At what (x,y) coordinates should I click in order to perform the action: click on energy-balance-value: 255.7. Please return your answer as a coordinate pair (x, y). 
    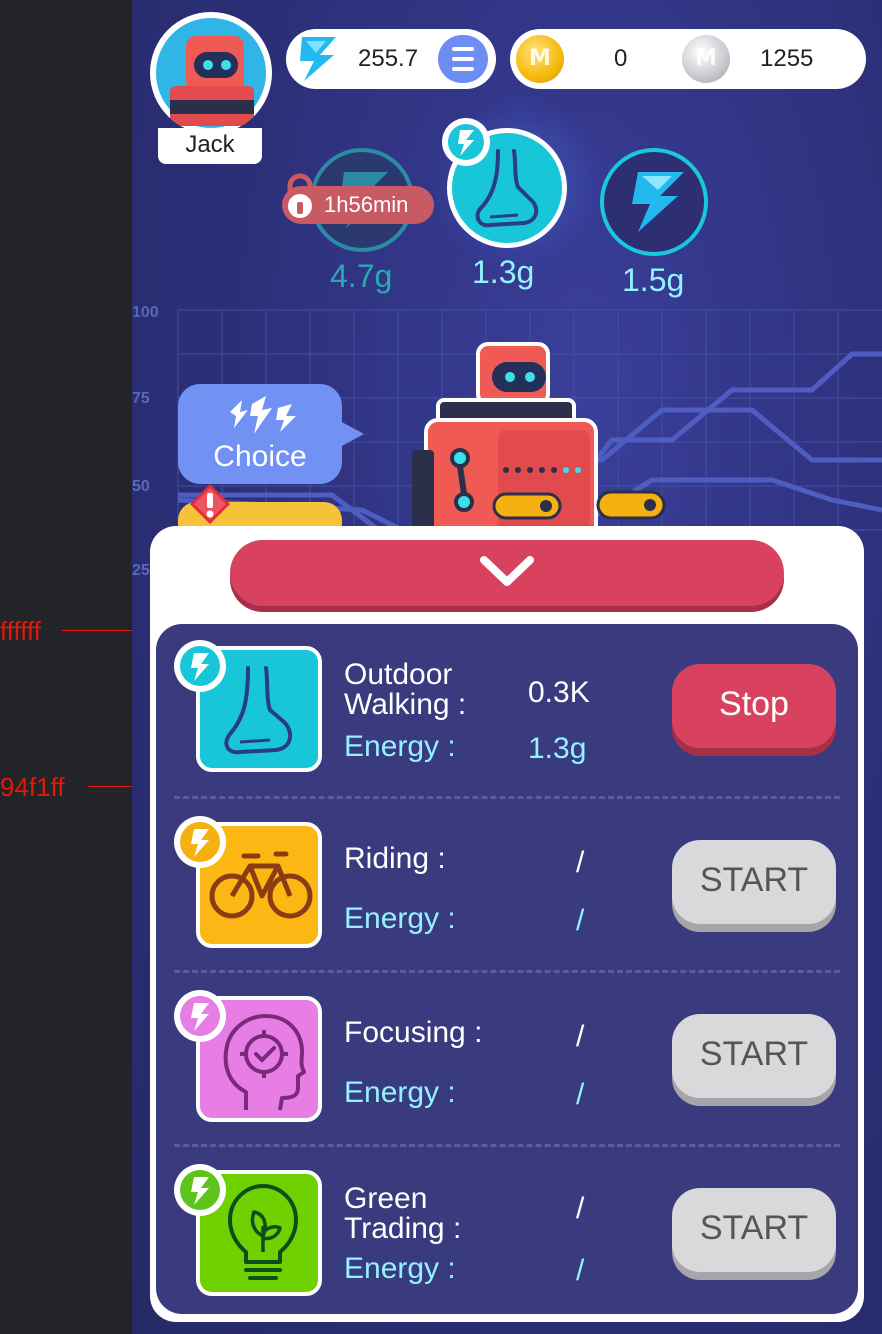
    Looking at the image, I should click on (388, 58).